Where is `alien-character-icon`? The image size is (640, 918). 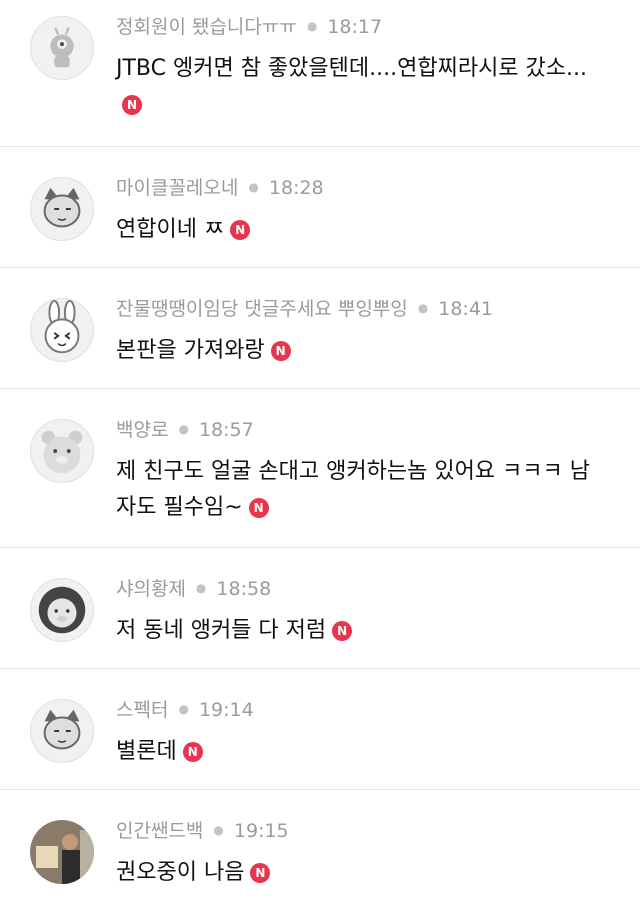
alien-character-icon is located at coordinates (62, 48).